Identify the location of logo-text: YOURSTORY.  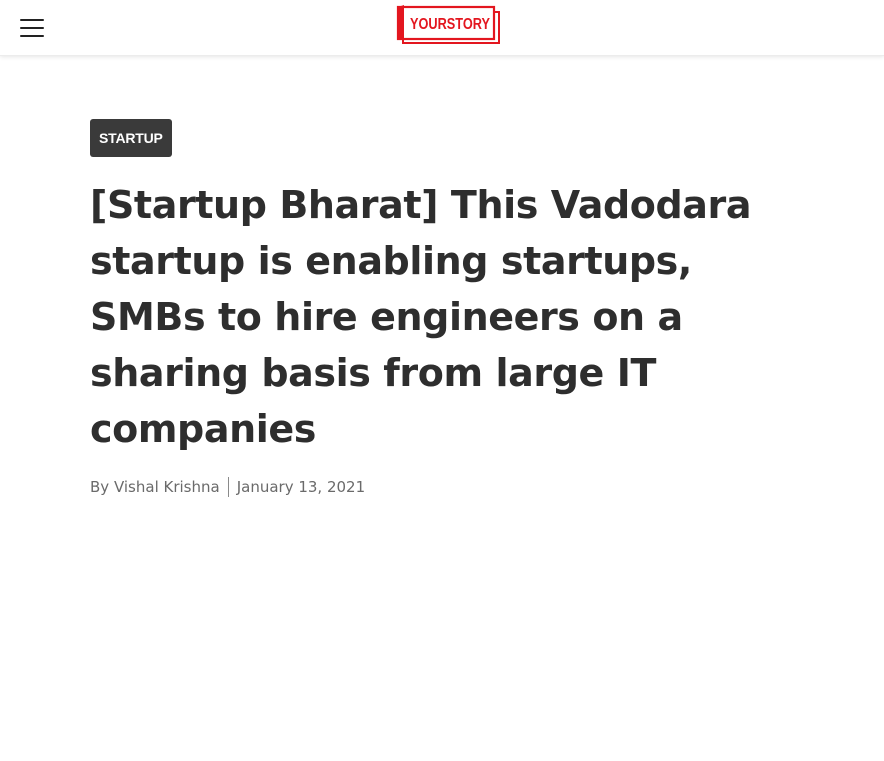
(450, 24).